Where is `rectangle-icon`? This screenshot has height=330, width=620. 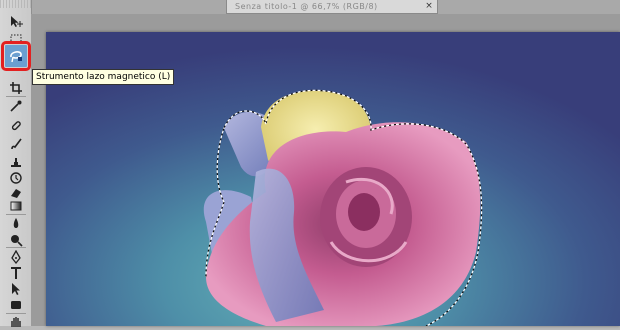 rectangle-icon is located at coordinates (16, 305).